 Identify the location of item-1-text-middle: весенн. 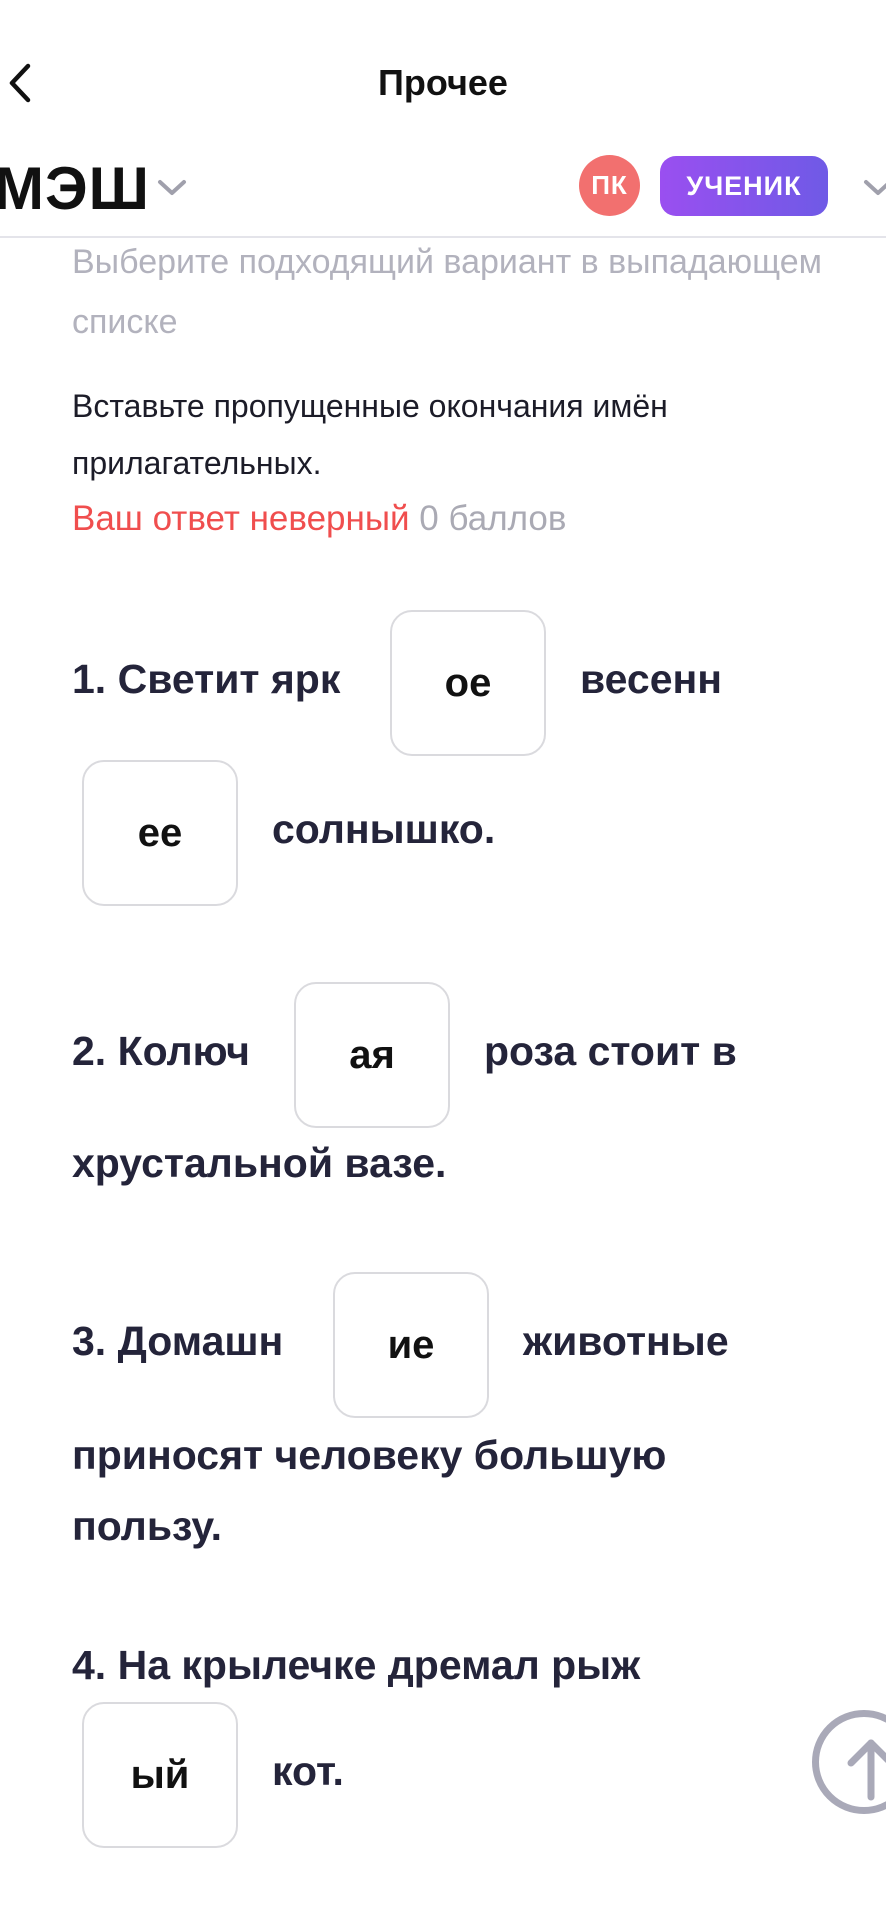
(651, 679).